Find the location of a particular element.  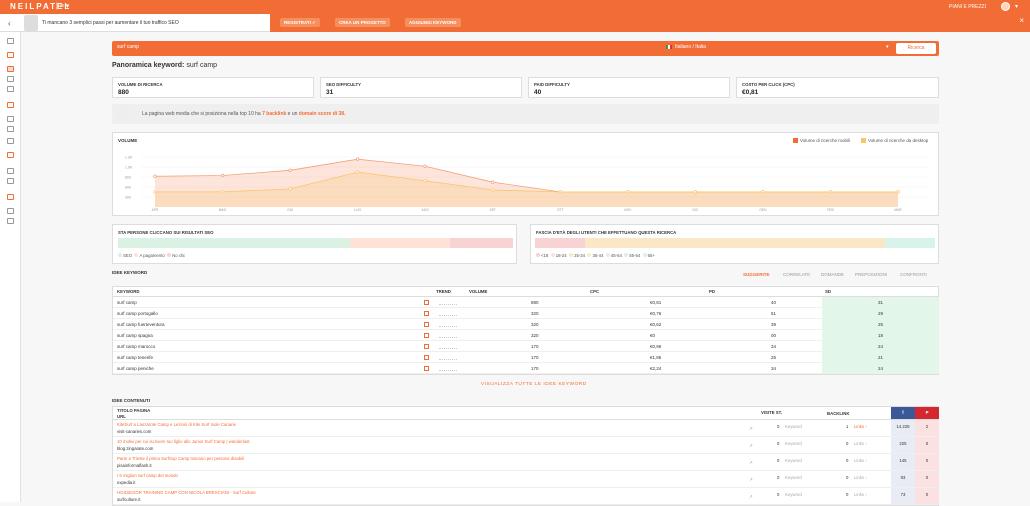

pinterest-icon: P is located at coordinates (927, 413).